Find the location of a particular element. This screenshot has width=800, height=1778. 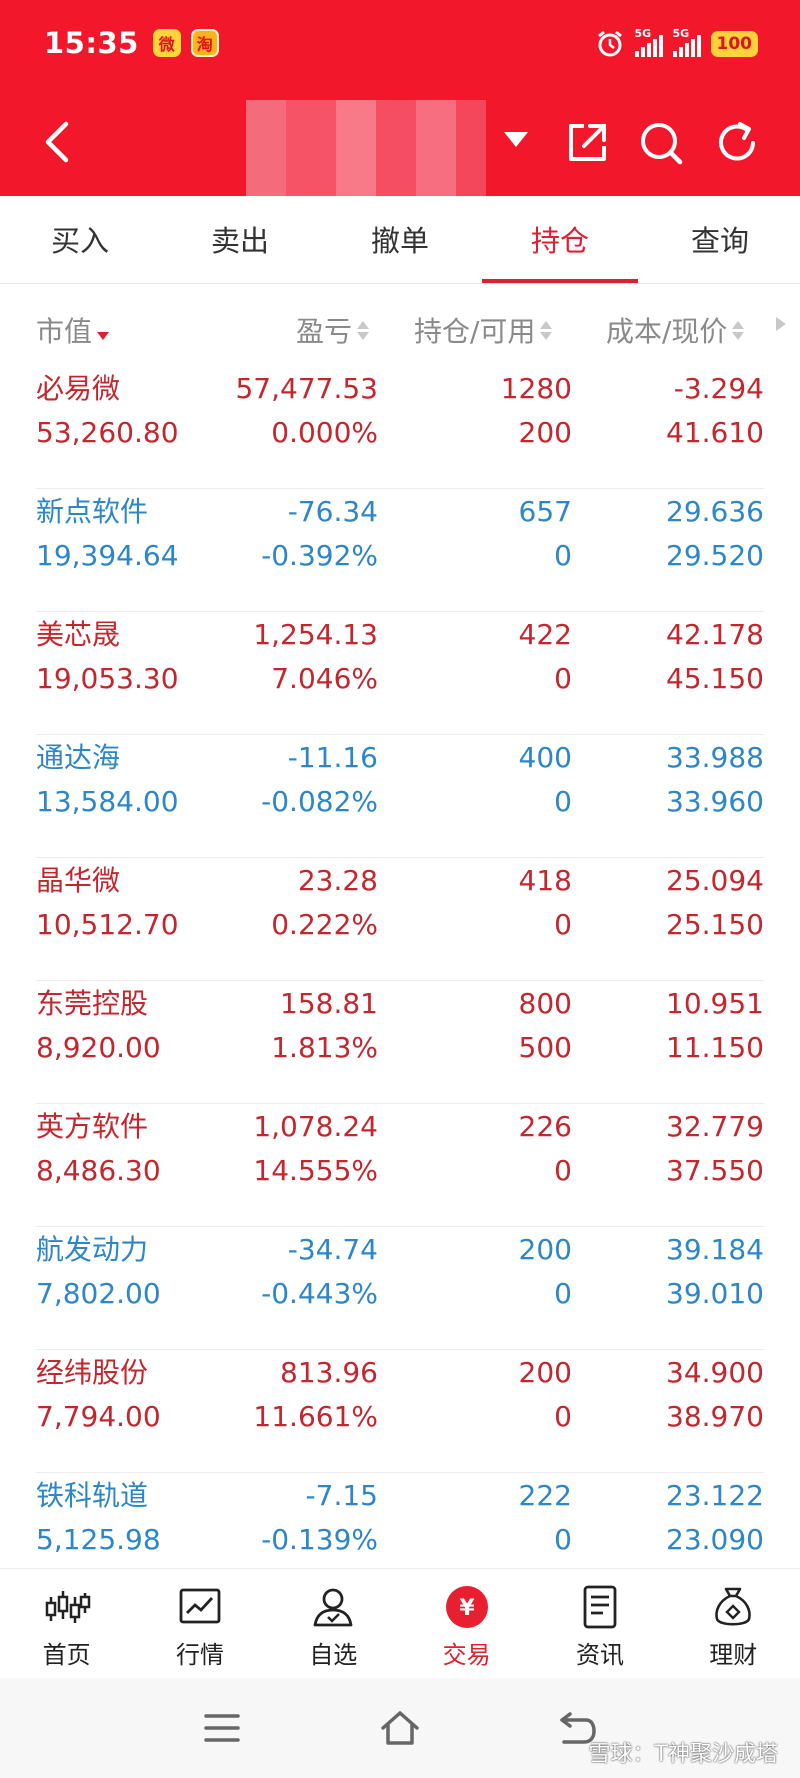

person-icon is located at coordinates (333, 1607).